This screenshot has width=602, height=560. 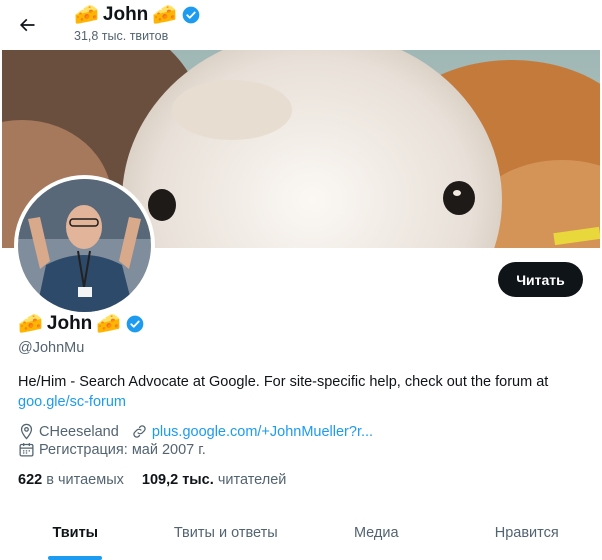 I want to click on following-count: 622, so click(x=30, y=480).